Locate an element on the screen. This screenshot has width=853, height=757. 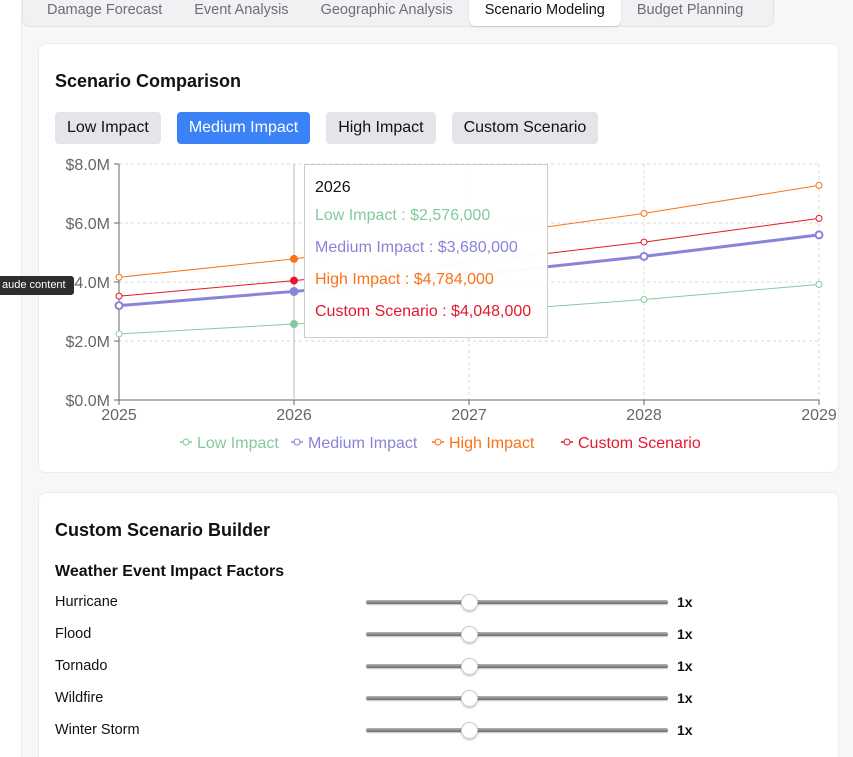
y-tick-label: $6.0M is located at coordinates (88, 224).